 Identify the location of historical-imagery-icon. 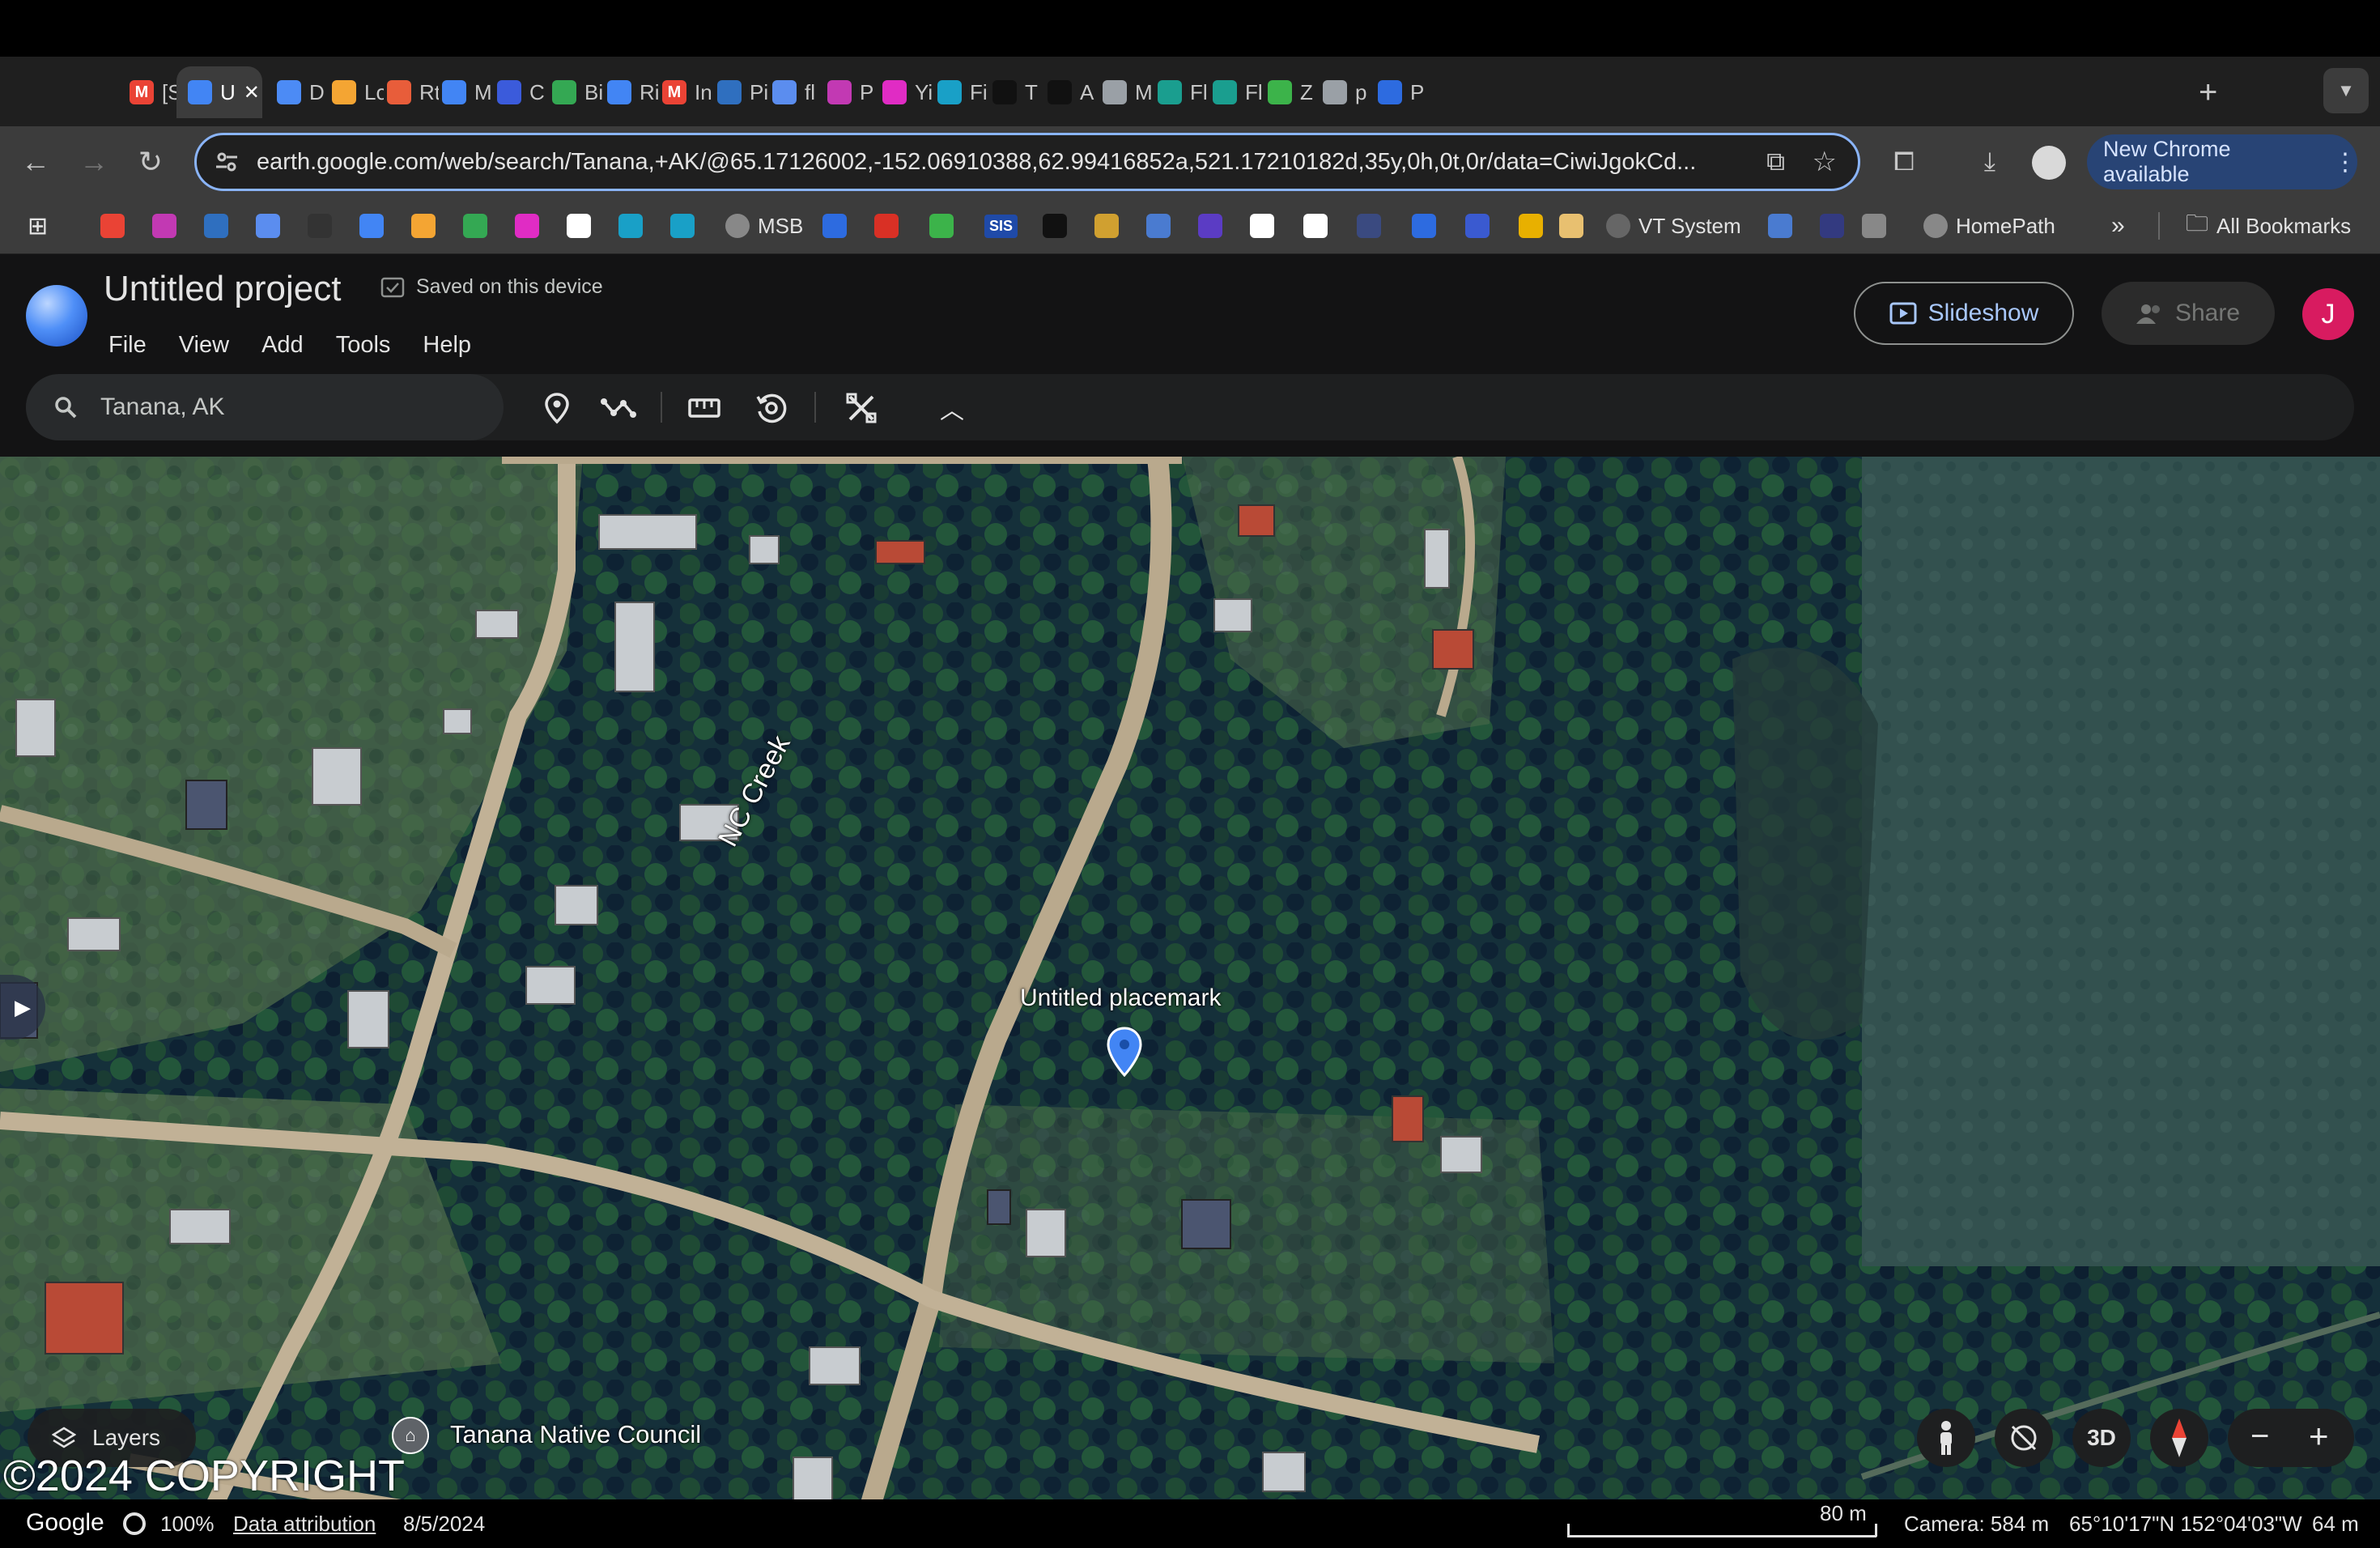
(771, 408).